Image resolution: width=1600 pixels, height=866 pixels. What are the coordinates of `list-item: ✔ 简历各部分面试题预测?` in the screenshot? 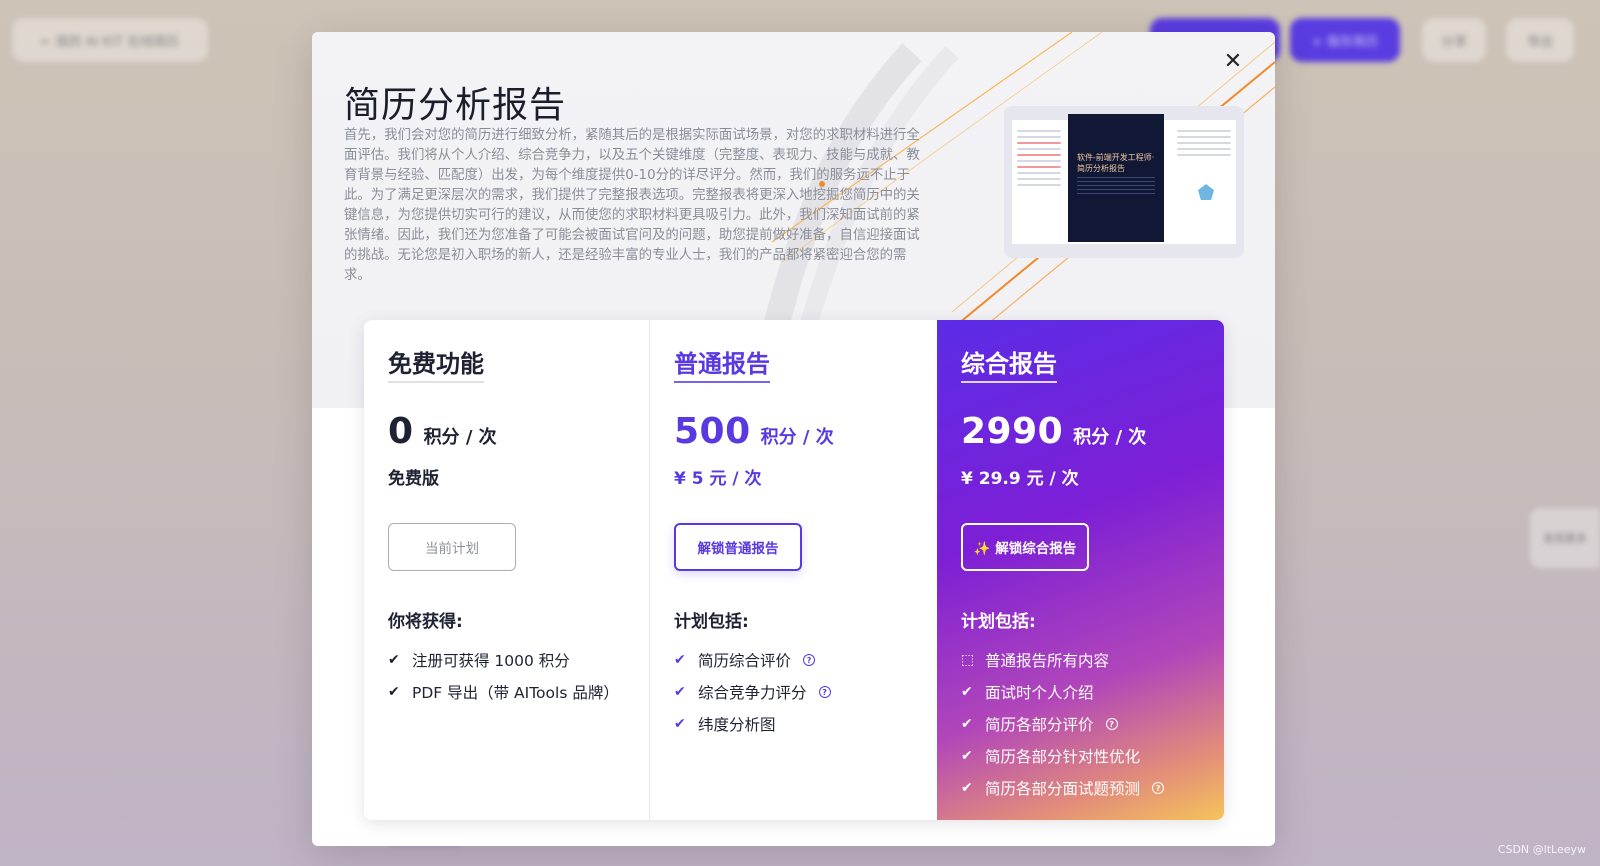 It's located at (1080, 788).